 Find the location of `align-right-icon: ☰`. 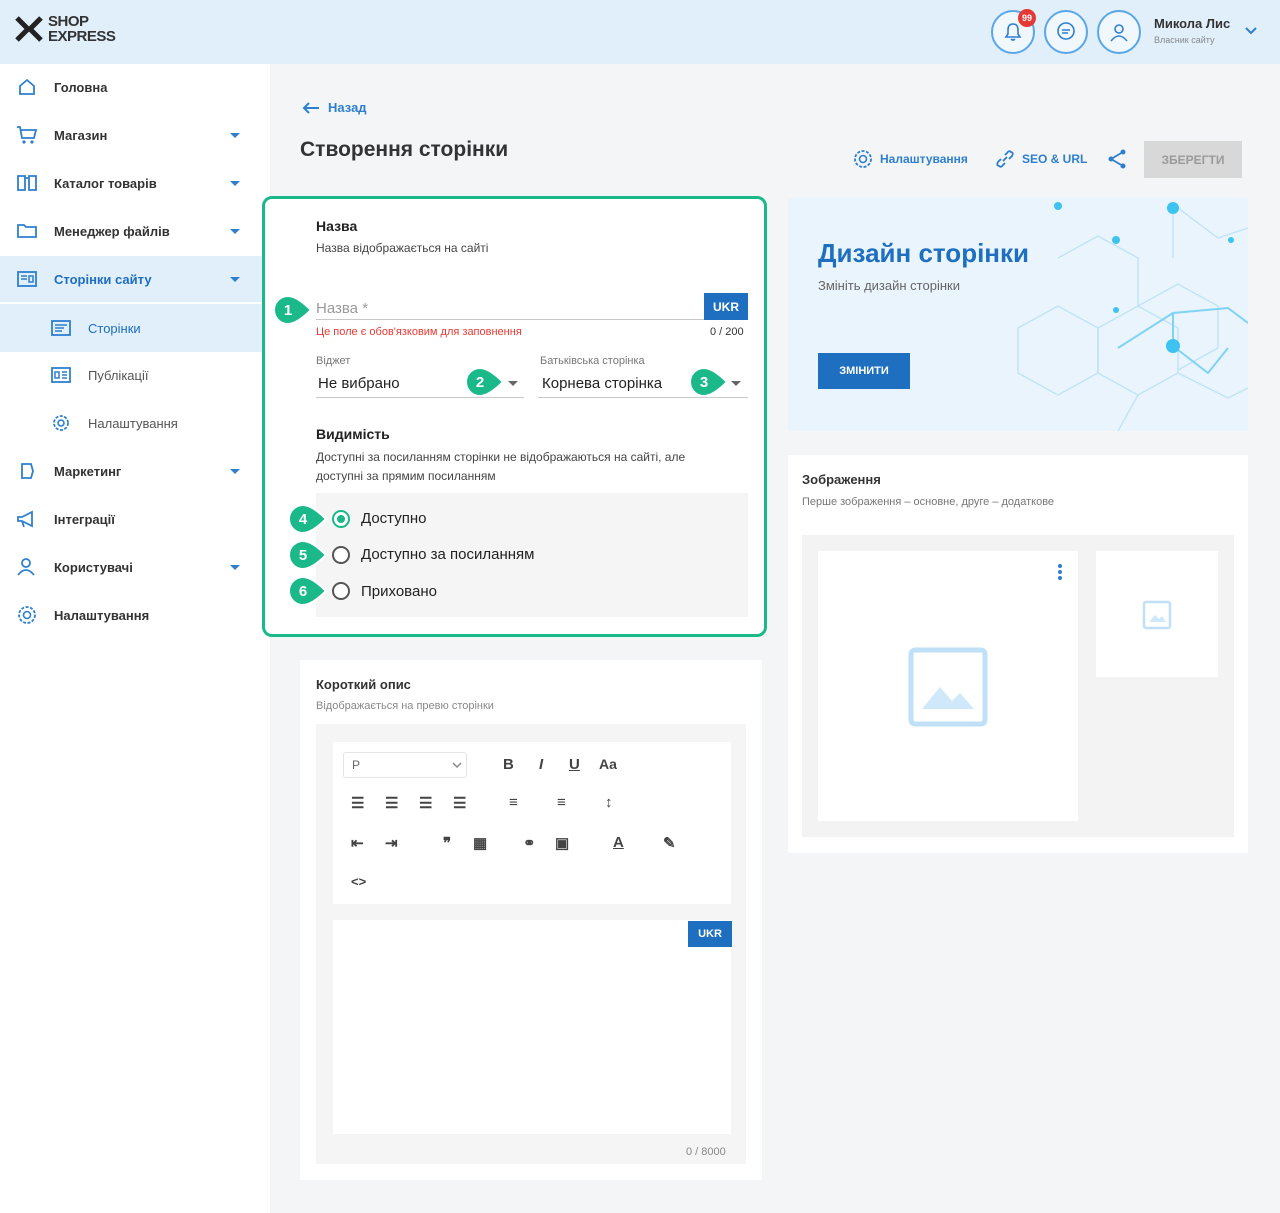

align-right-icon: ☰ is located at coordinates (425, 803).